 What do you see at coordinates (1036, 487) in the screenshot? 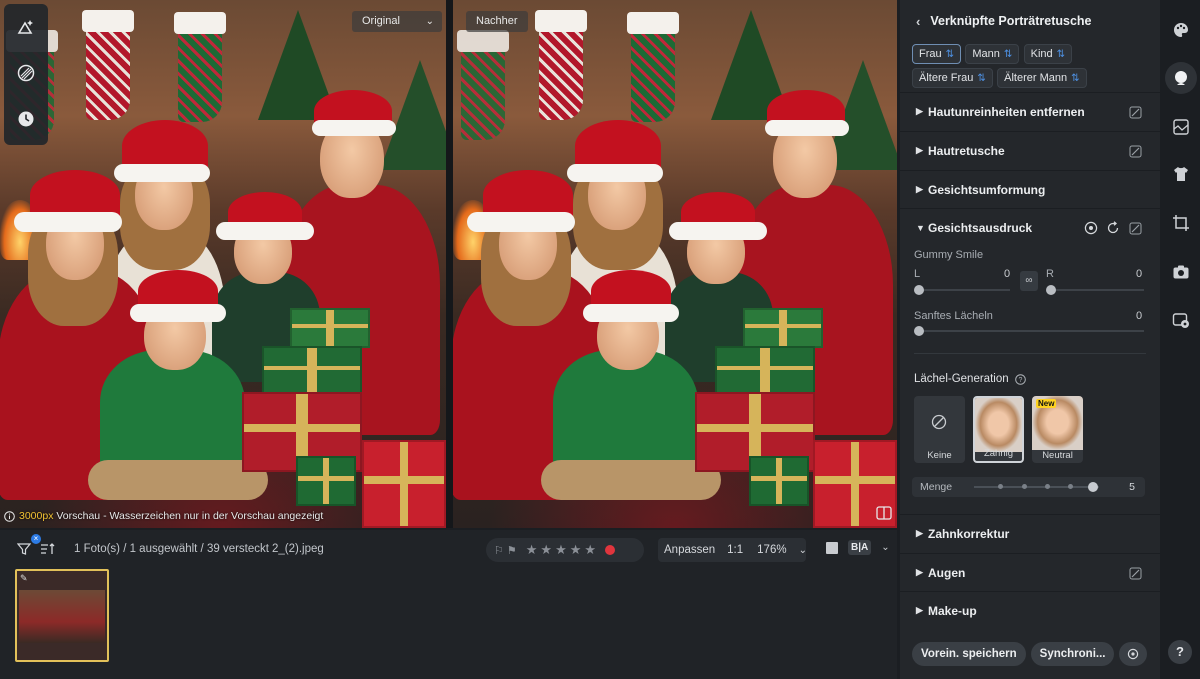
I see `amount-slider` at bounding box center [1036, 487].